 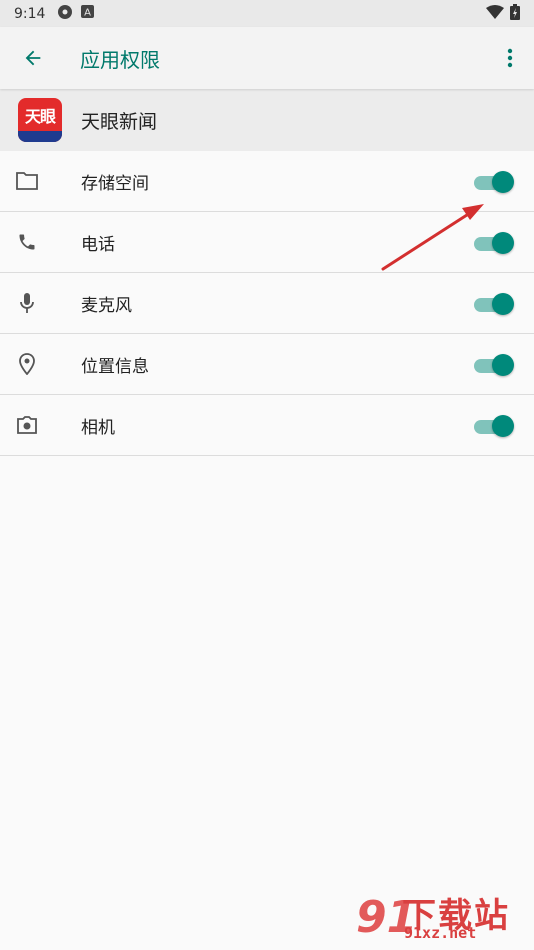 I want to click on battery-icon, so click(x=515, y=13).